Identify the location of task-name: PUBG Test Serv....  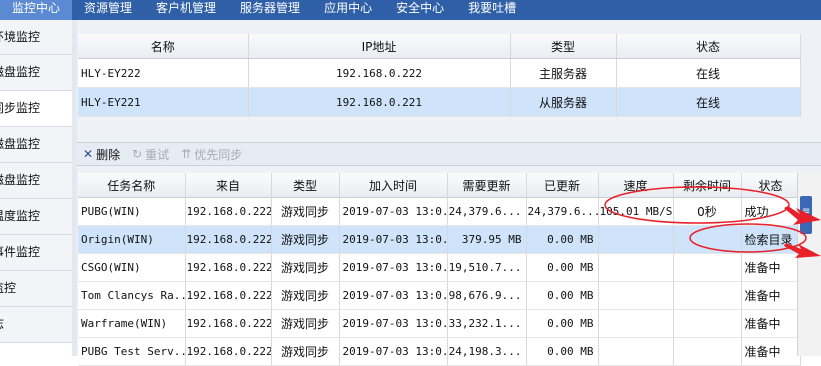
(132, 351).